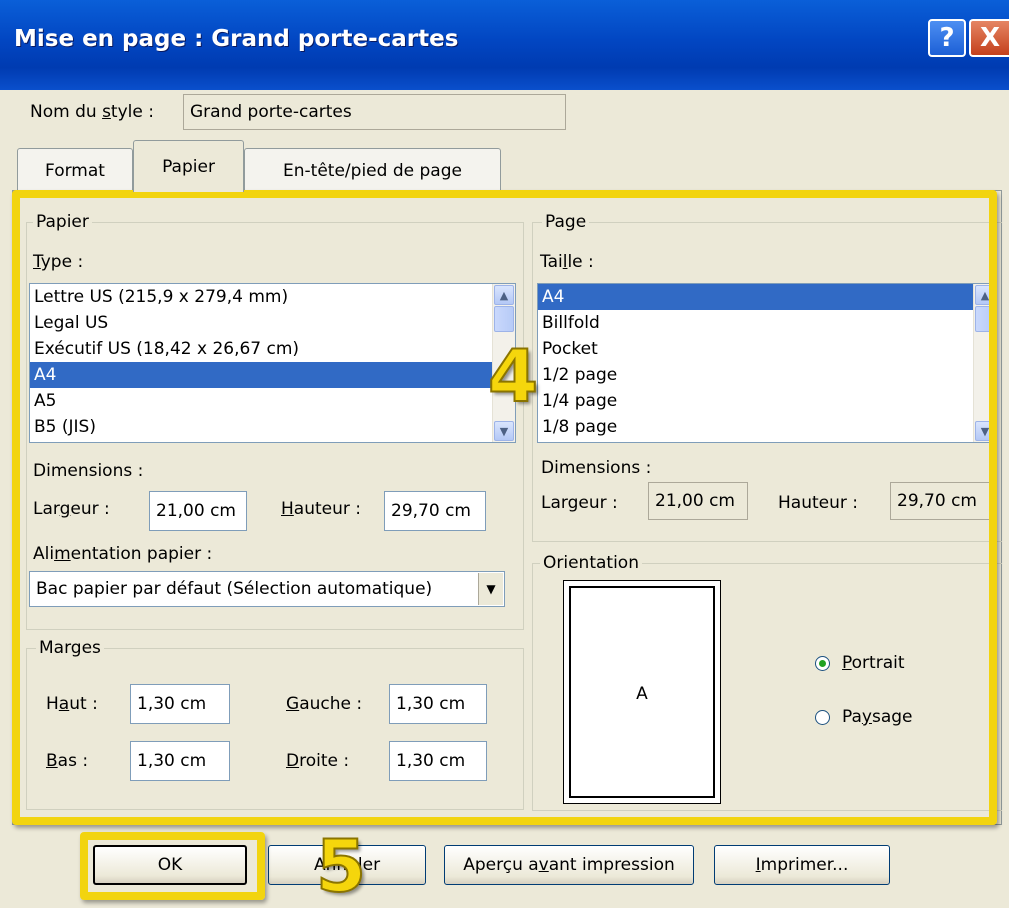 Image resolution: width=1009 pixels, height=908 pixels. Describe the element at coordinates (374, 112) in the screenshot. I see `style-name-field: Grand porte-cartes` at that location.